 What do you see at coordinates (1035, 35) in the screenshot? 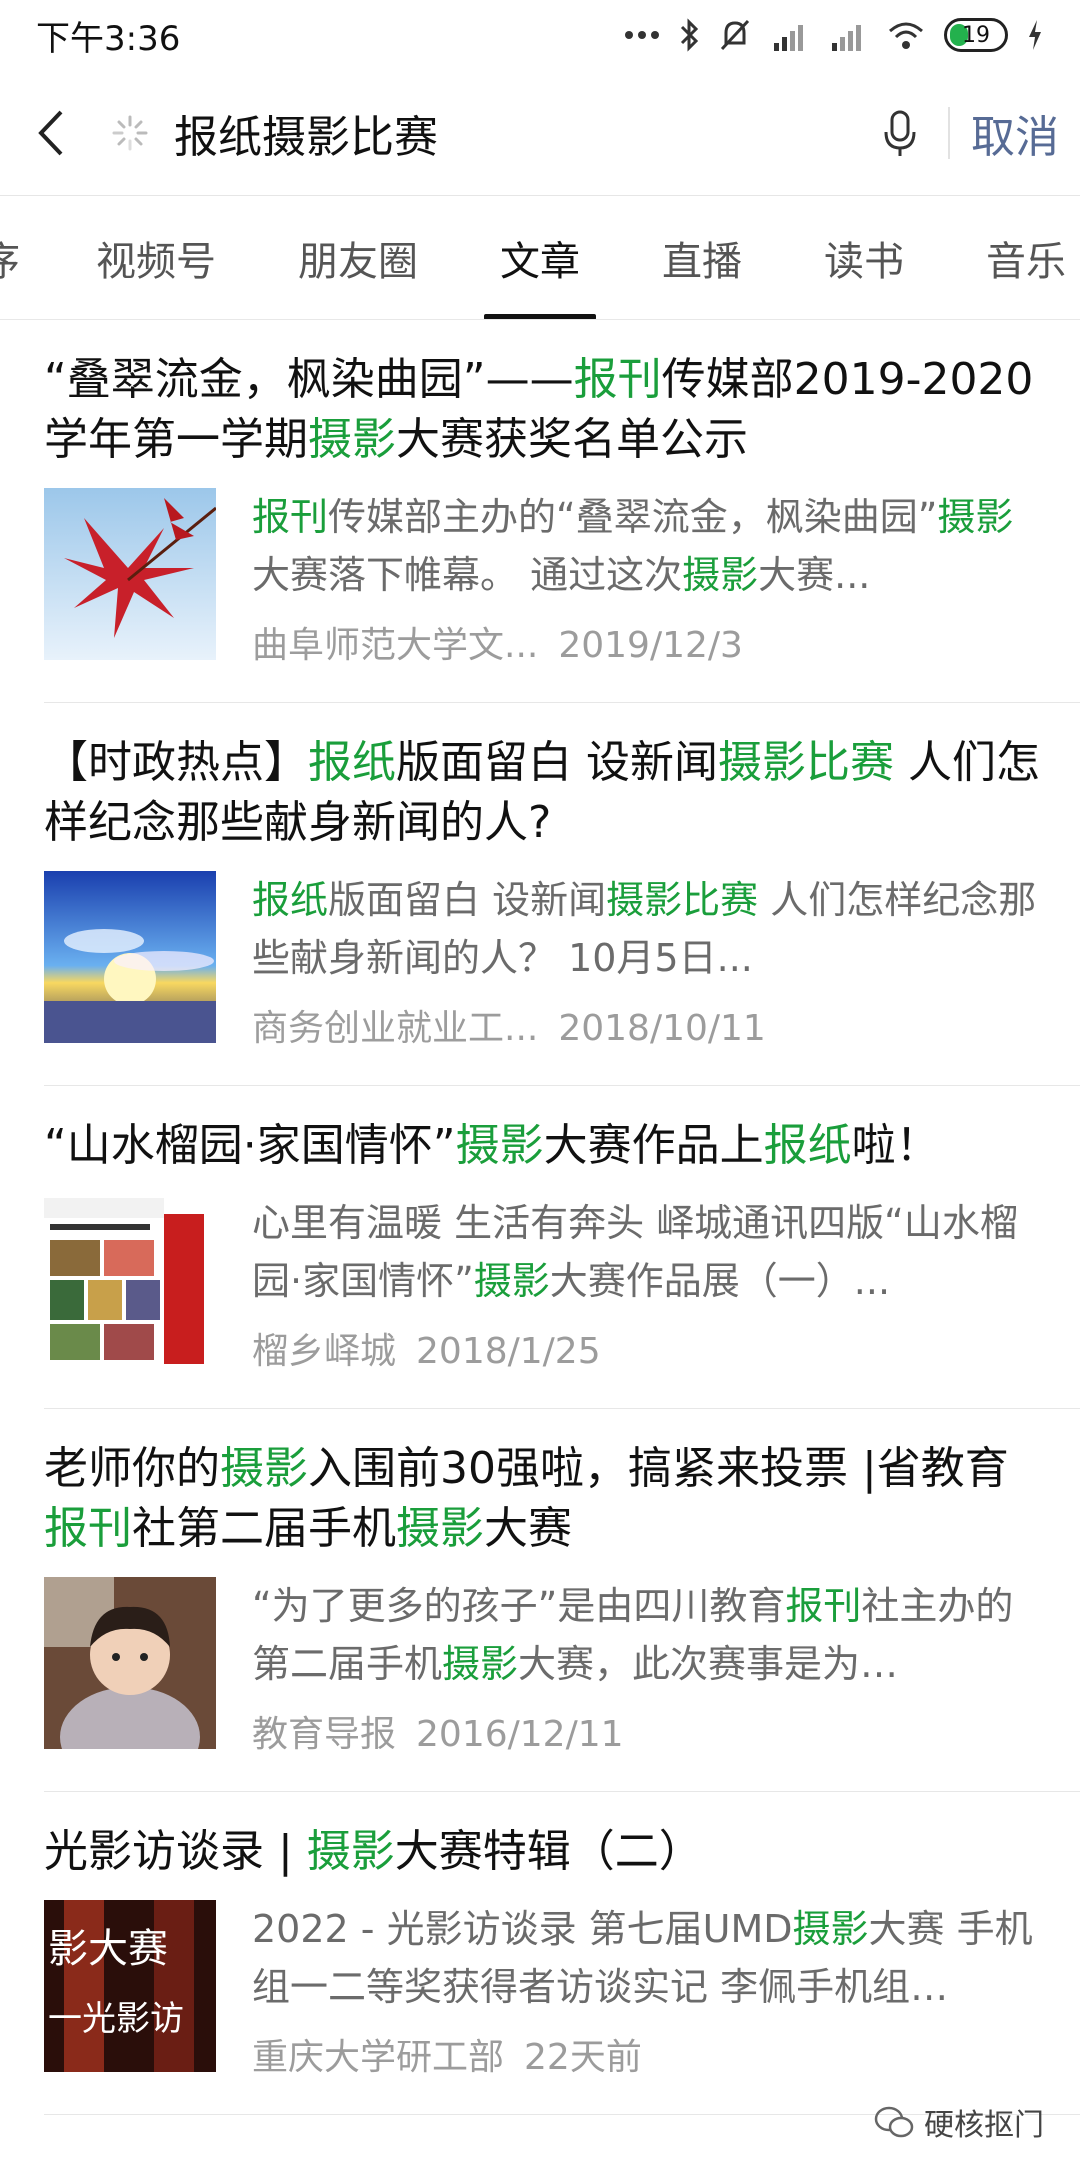
I see `charging-icon` at bounding box center [1035, 35].